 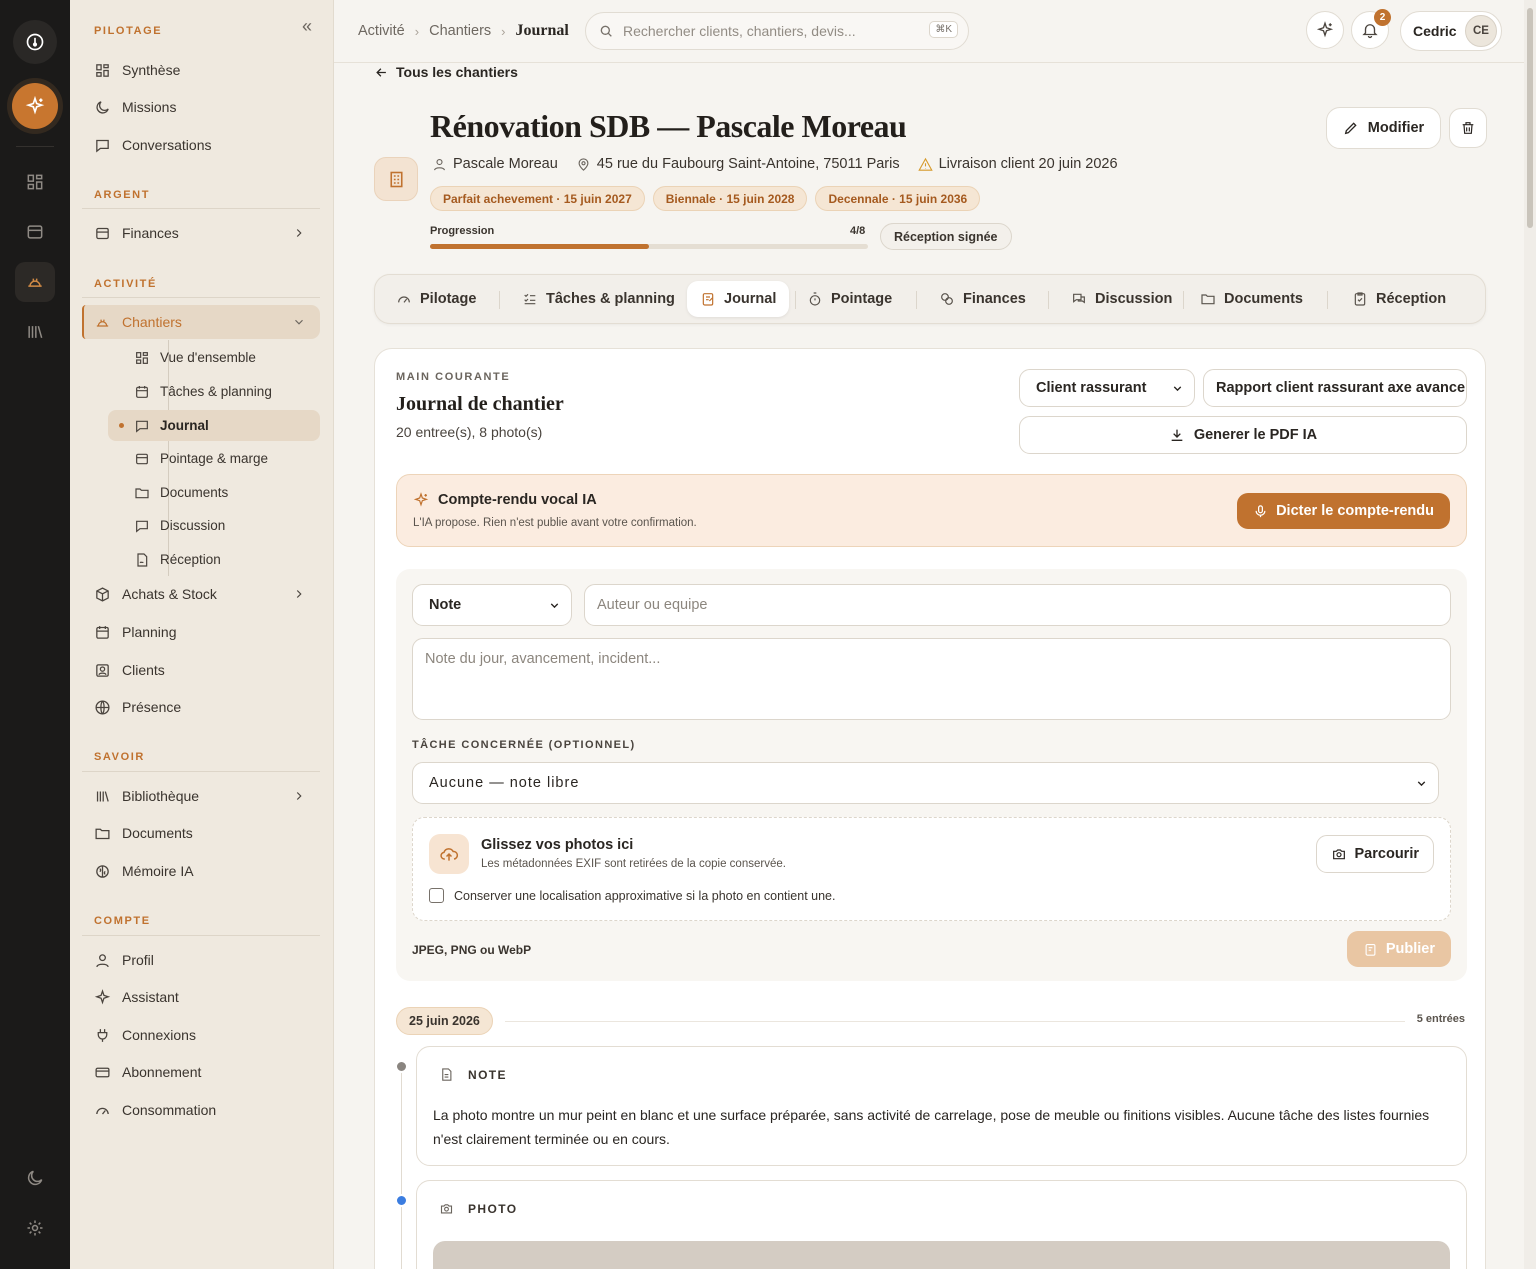 I want to click on edit-button: Modifier, so click(x=1383, y=128).